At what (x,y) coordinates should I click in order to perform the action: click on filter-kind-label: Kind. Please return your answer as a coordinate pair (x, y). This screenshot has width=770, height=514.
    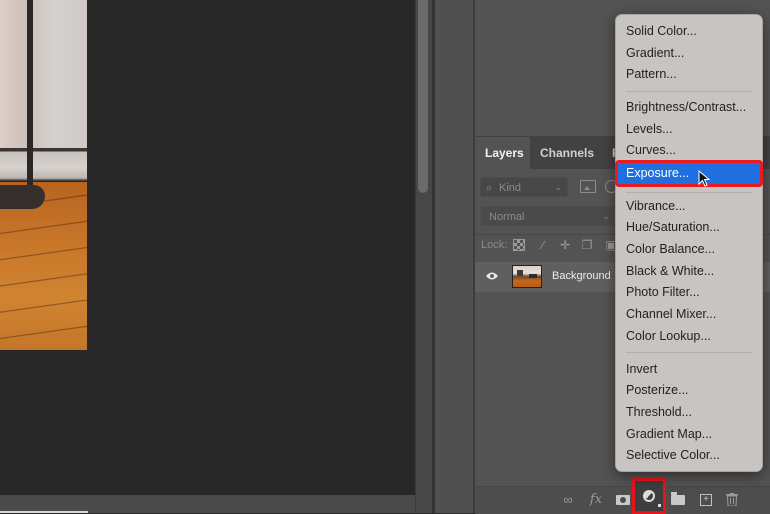
    Looking at the image, I should click on (510, 188).